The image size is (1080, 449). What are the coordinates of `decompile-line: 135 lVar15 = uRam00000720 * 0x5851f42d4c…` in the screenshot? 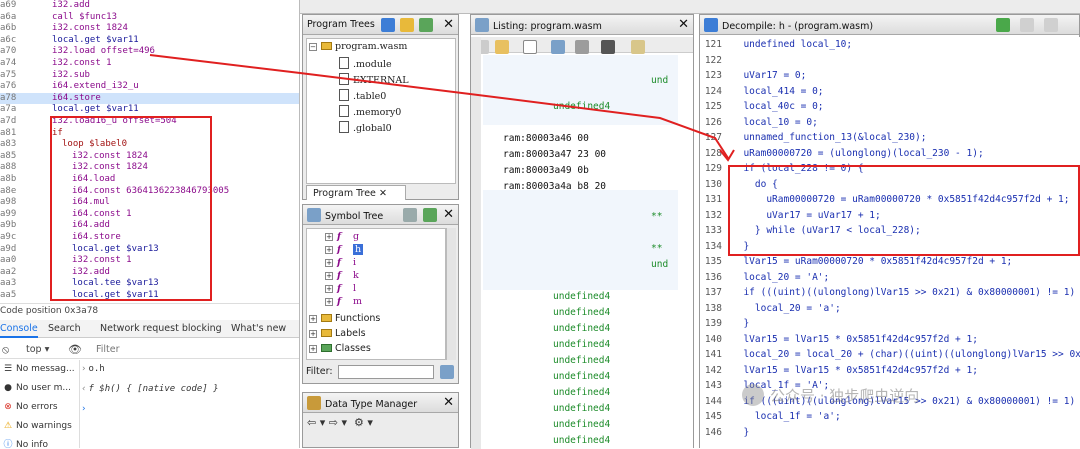 It's located at (890, 262).